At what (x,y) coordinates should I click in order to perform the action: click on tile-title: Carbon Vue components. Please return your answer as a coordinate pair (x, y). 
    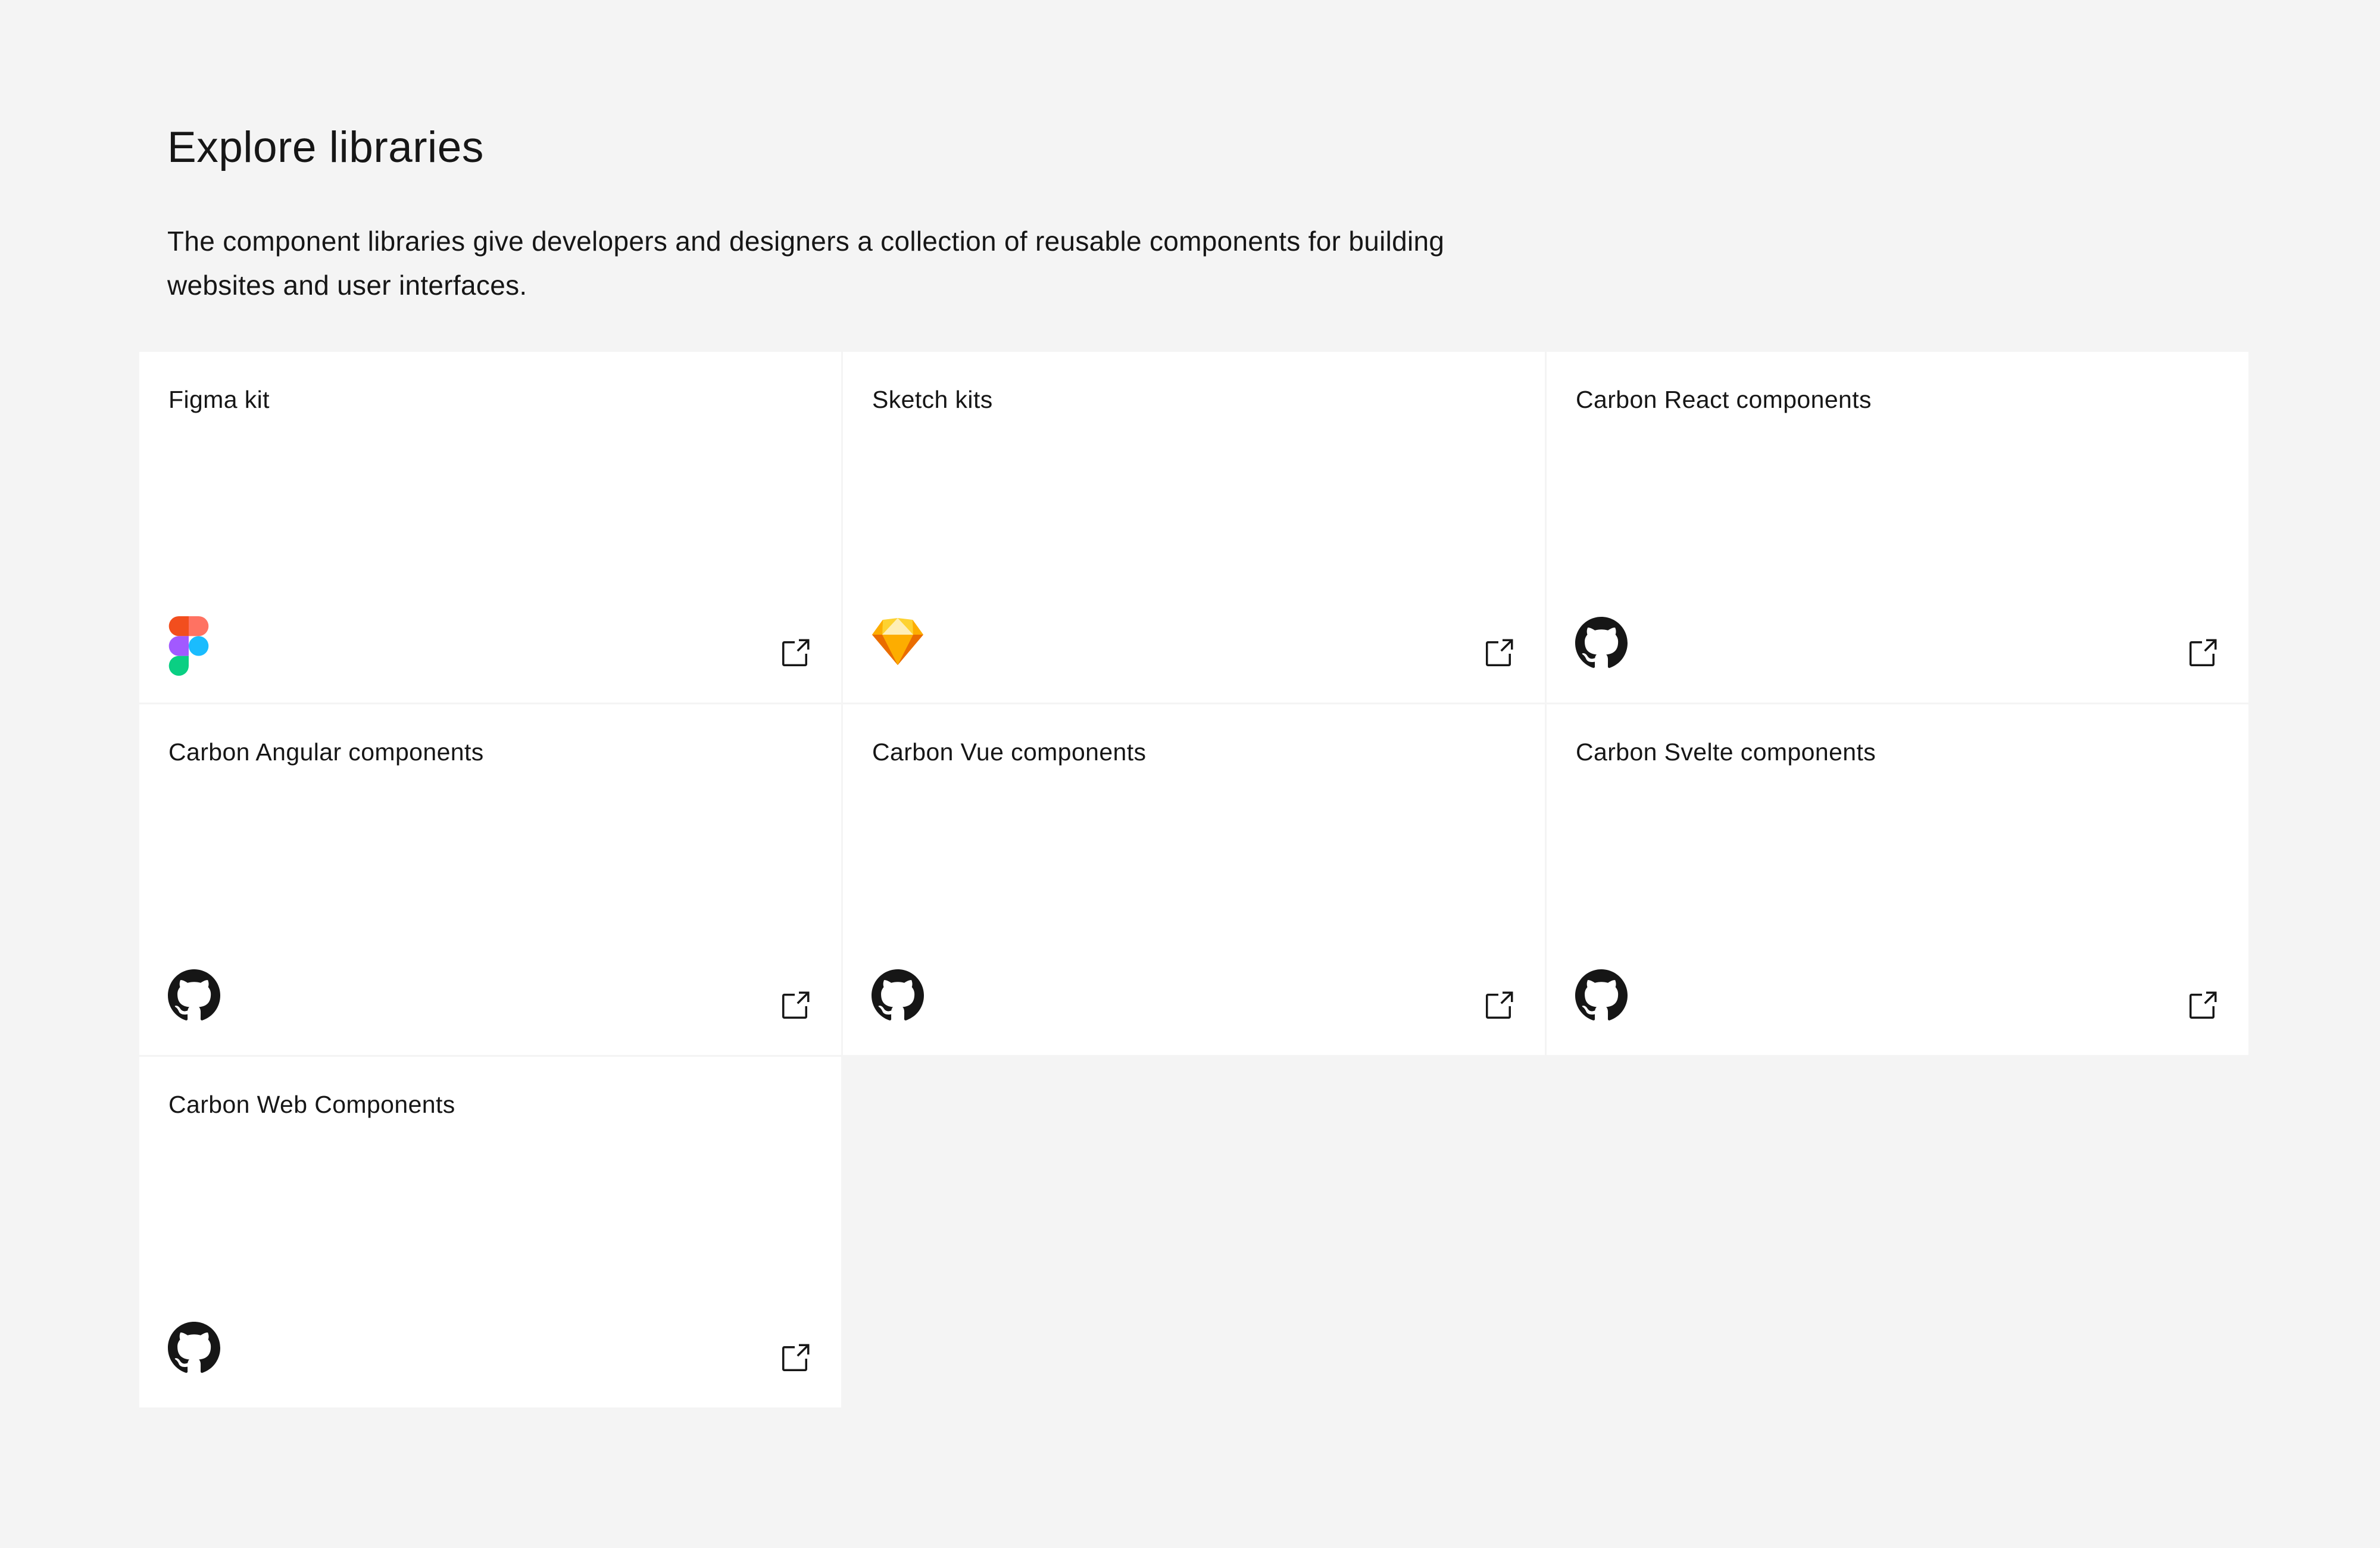
    Looking at the image, I should click on (1009, 752).